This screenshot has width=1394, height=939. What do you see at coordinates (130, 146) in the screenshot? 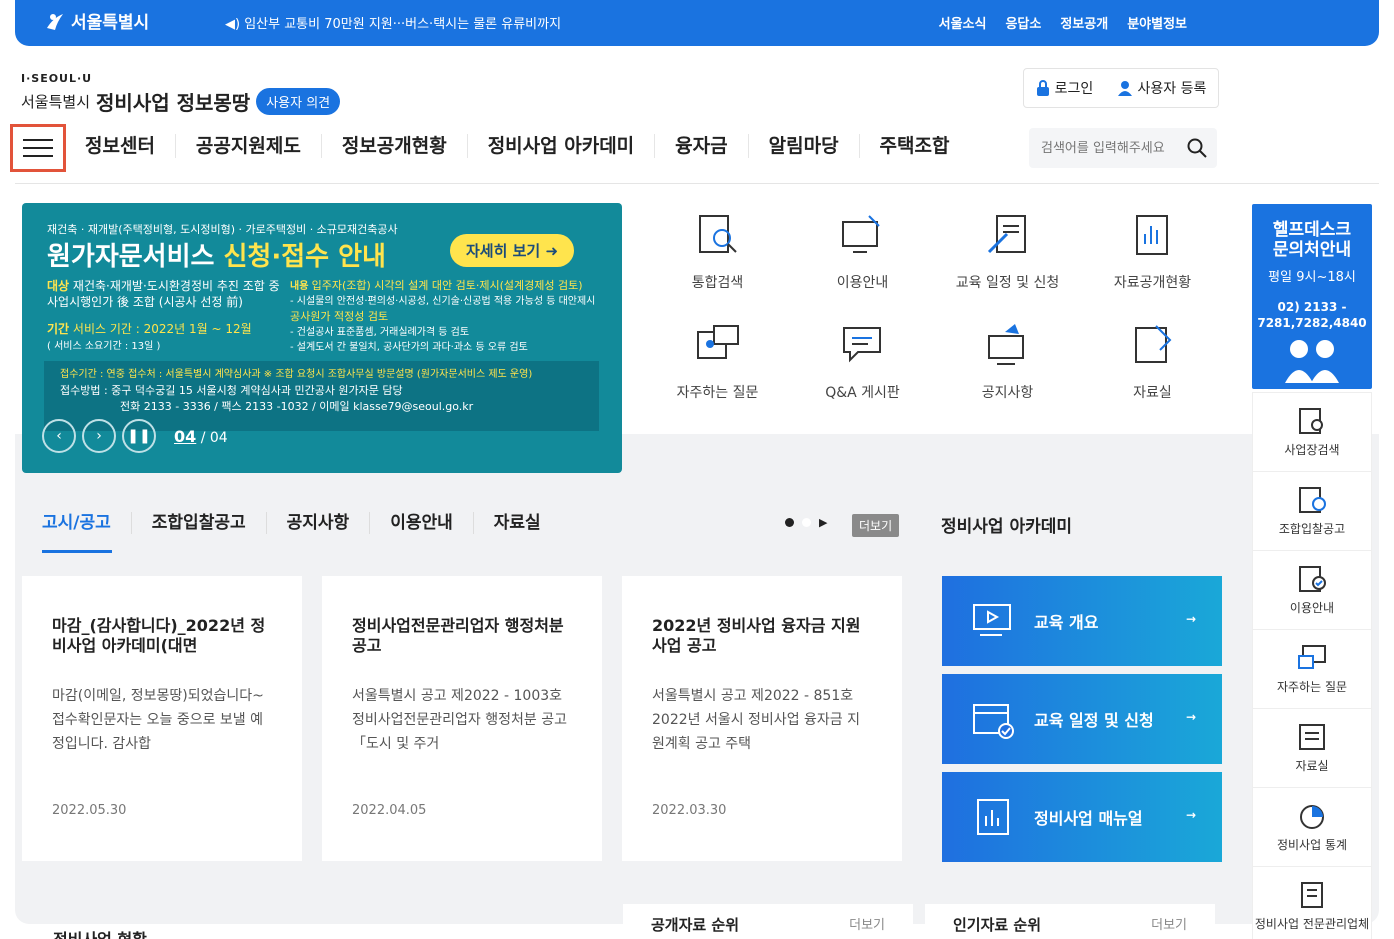
I see `nav-info-center: 정보센터` at bounding box center [130, 146].